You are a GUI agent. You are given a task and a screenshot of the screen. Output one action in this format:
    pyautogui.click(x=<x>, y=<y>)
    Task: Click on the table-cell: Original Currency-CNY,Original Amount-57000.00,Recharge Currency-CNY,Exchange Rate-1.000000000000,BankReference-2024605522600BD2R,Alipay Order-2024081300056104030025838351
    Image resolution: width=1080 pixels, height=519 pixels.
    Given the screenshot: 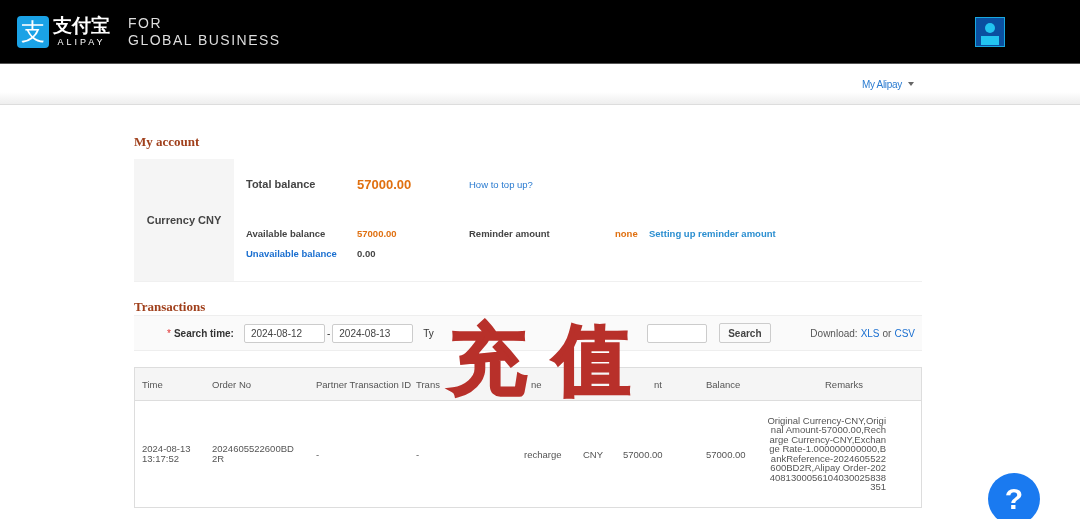 What is the action you would take?
    pyautogui.click(x=826, y=453)
    